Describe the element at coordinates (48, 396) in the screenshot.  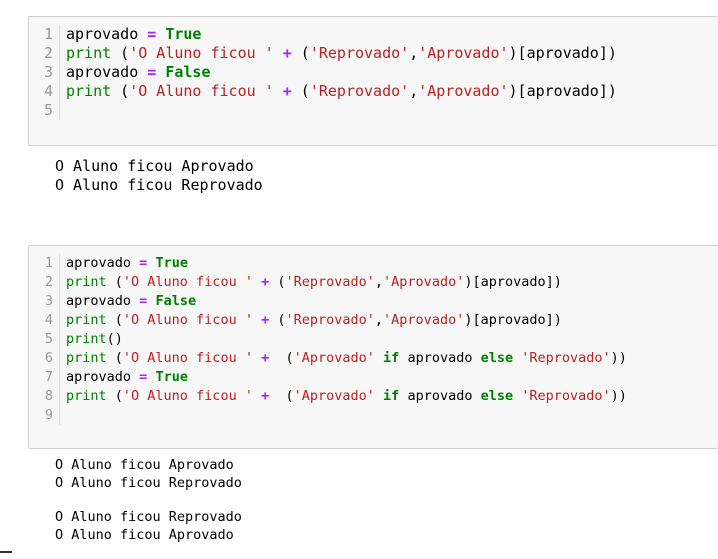
I see `line-number: 8` at that location.